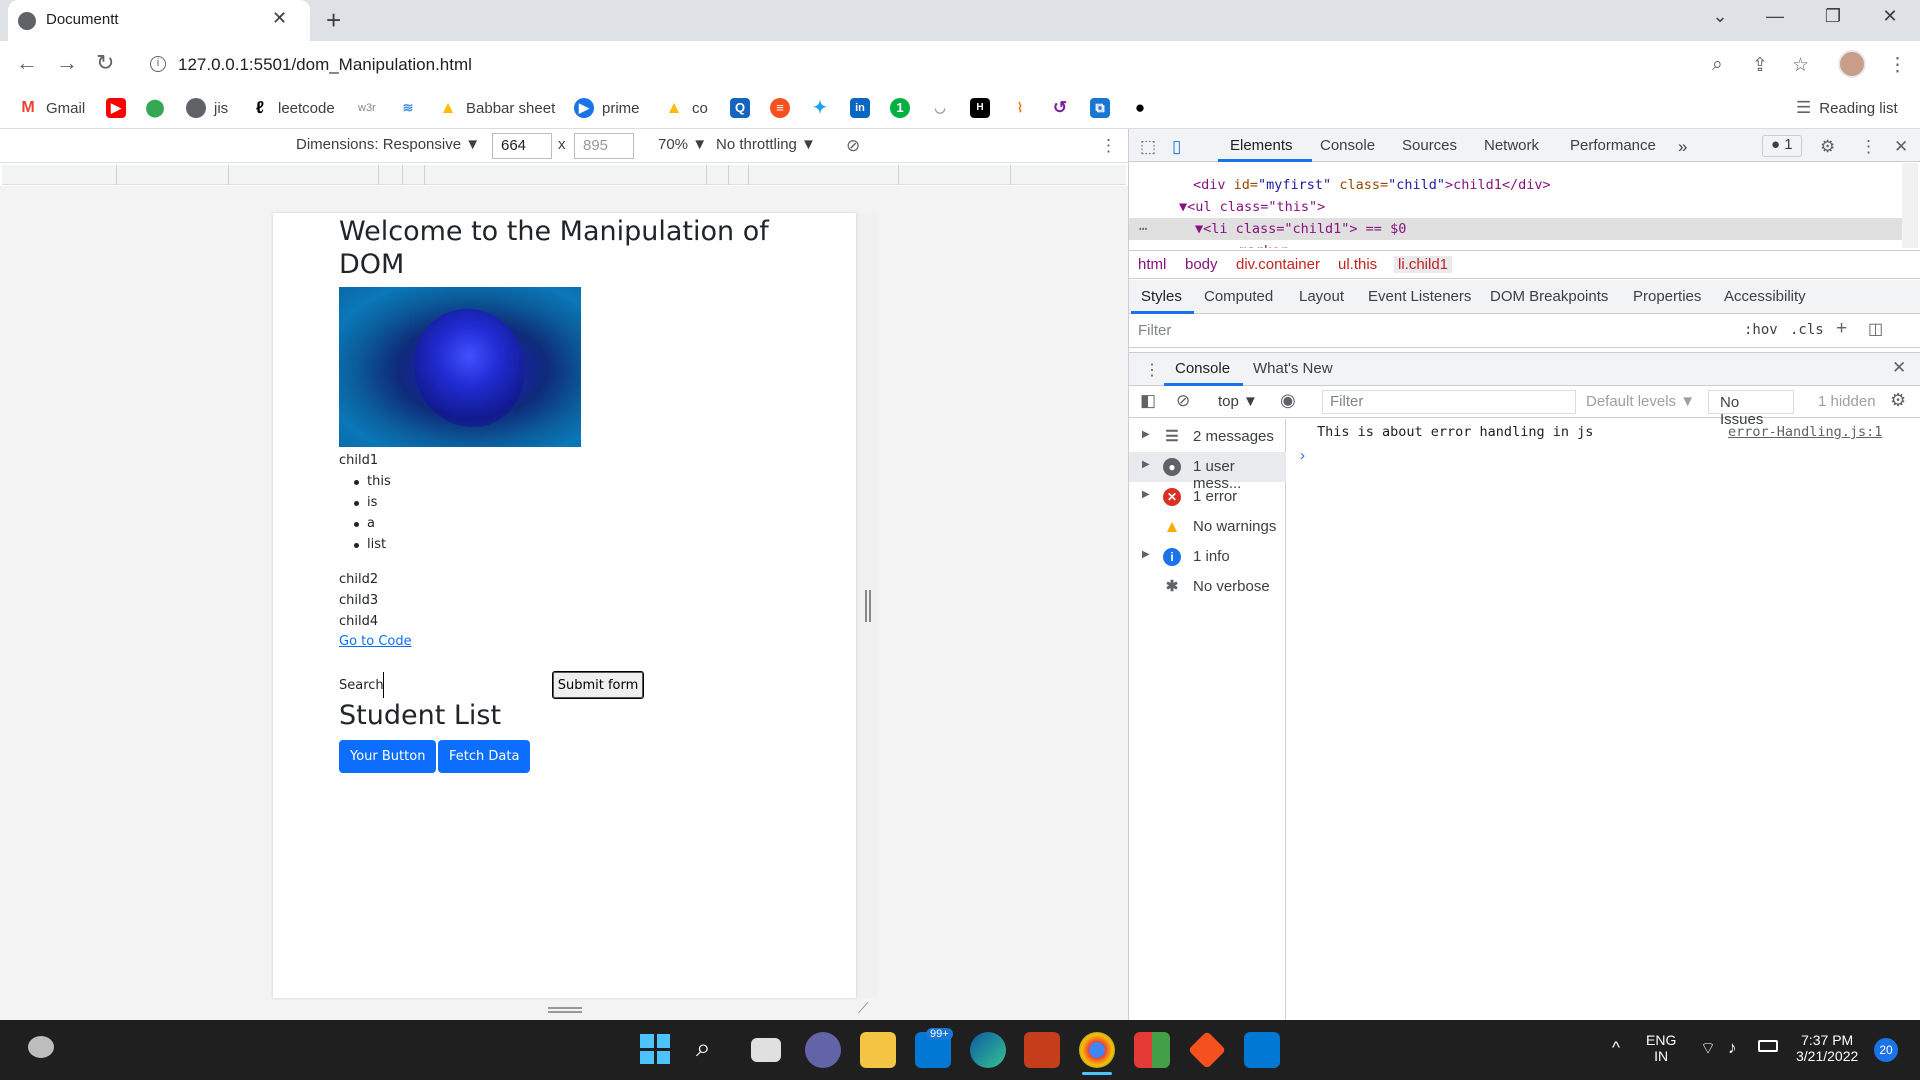 The image size is (1920, 1080). What do you see at coordinates (1347, 145) in the screenshot?
I see `tab-console: Console` at bounding box center [1347, 145].